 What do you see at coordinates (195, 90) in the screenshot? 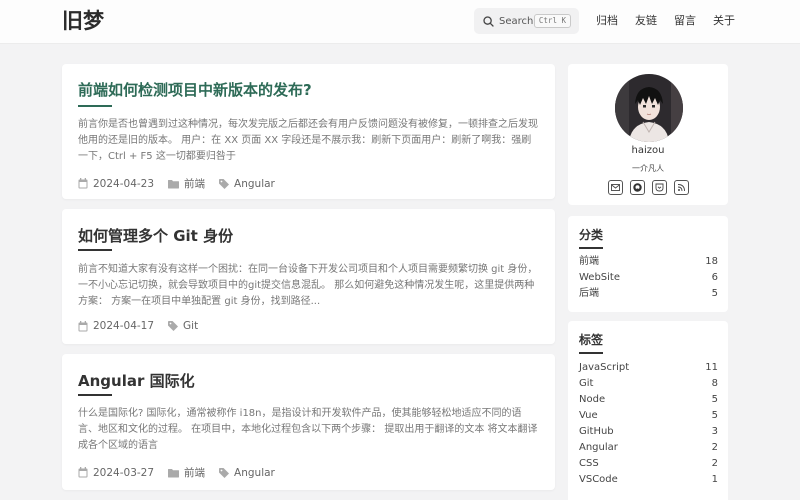
I see `post-title: 前端如何检测项目中新版本的发布?` at bounding box center [195, 90].